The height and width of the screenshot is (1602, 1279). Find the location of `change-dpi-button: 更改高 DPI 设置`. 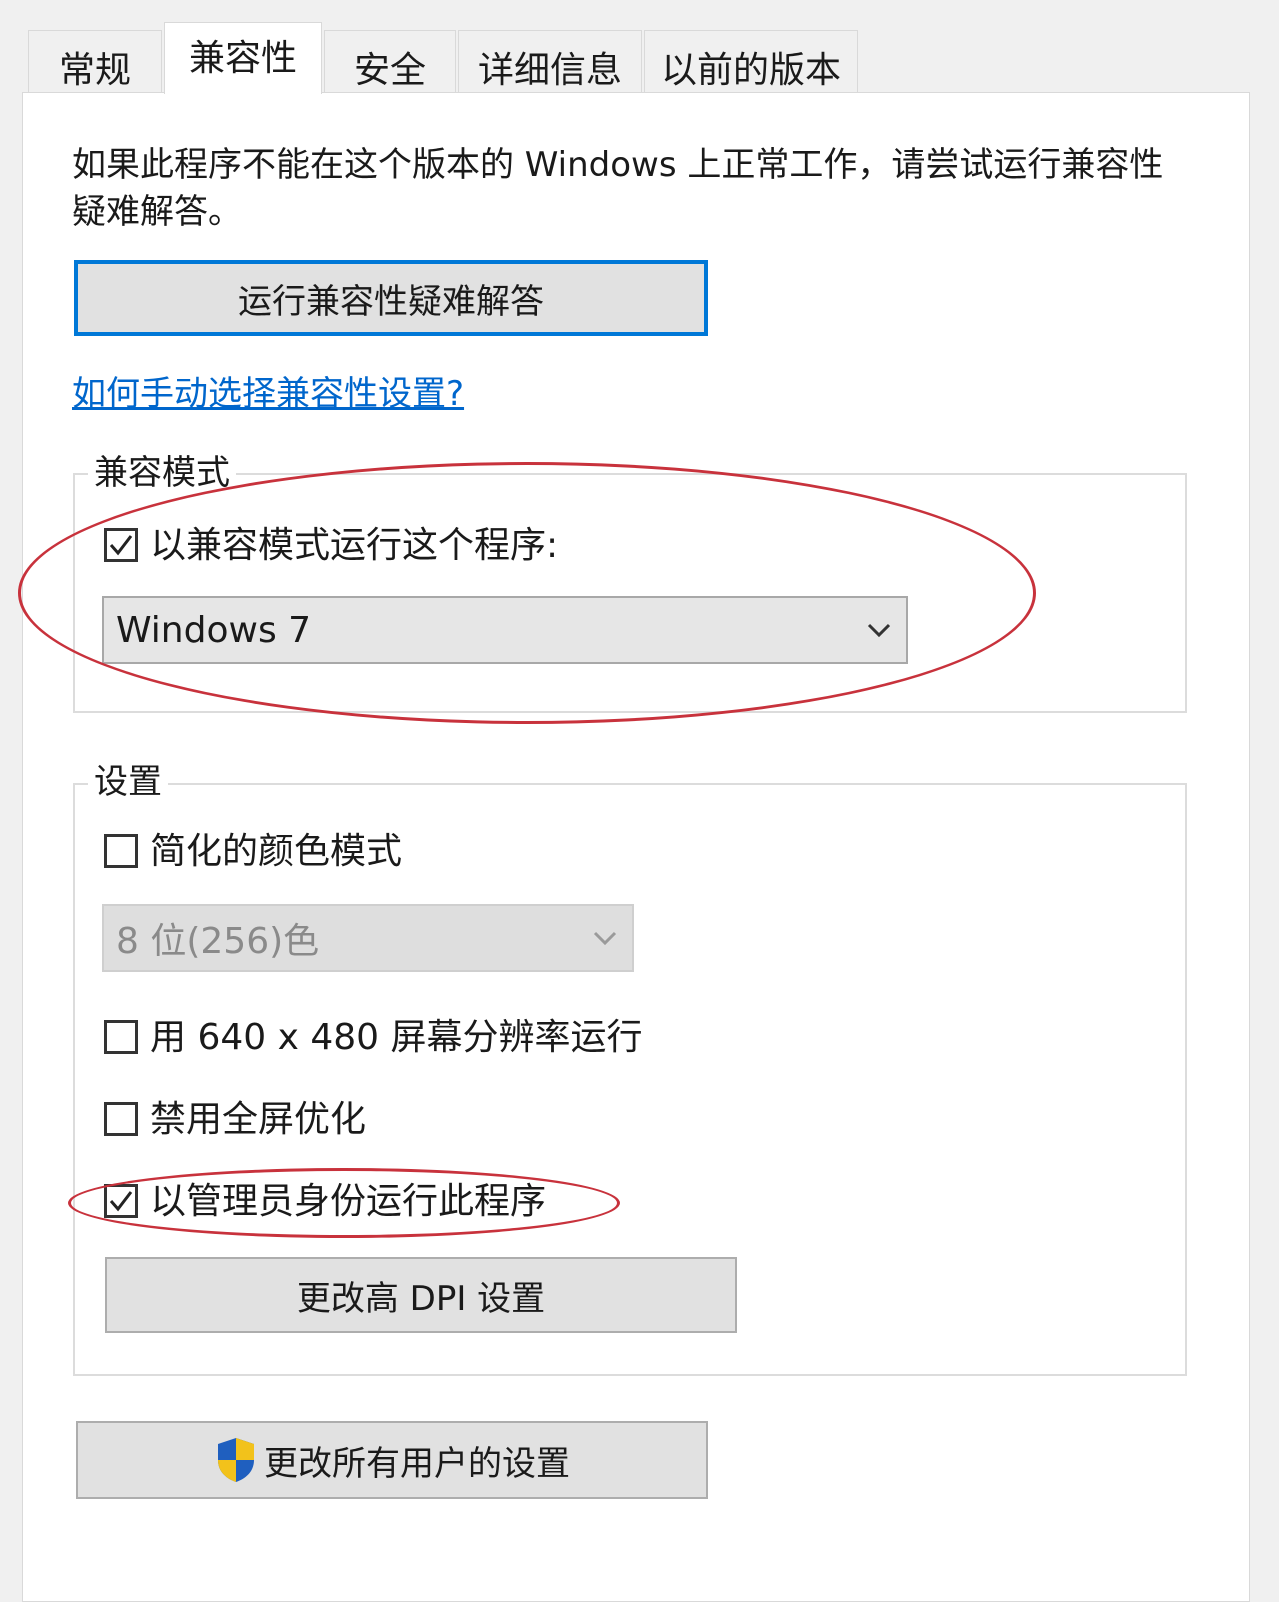

change-dpi-button: 更改高 DPI 设置 is located at coordinates (421, 1295).